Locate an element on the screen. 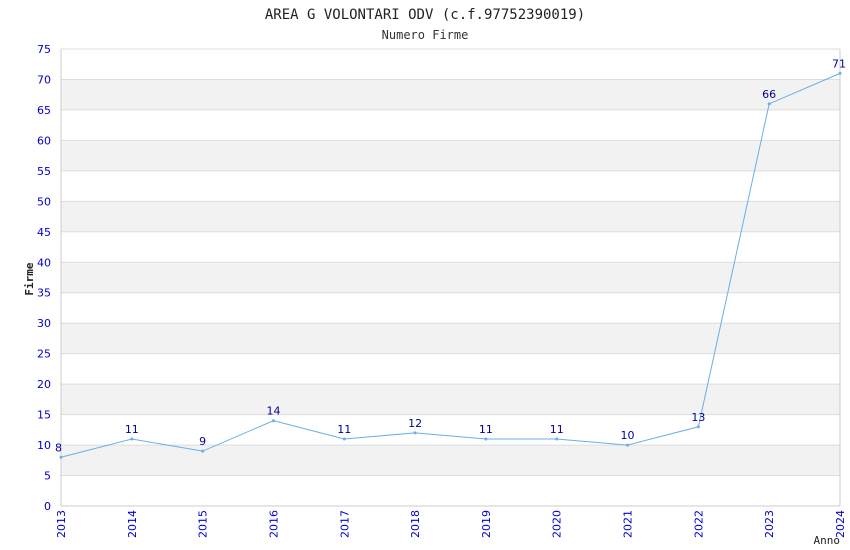  x-tick-label: 2016 is located at coordinates (273, 524).